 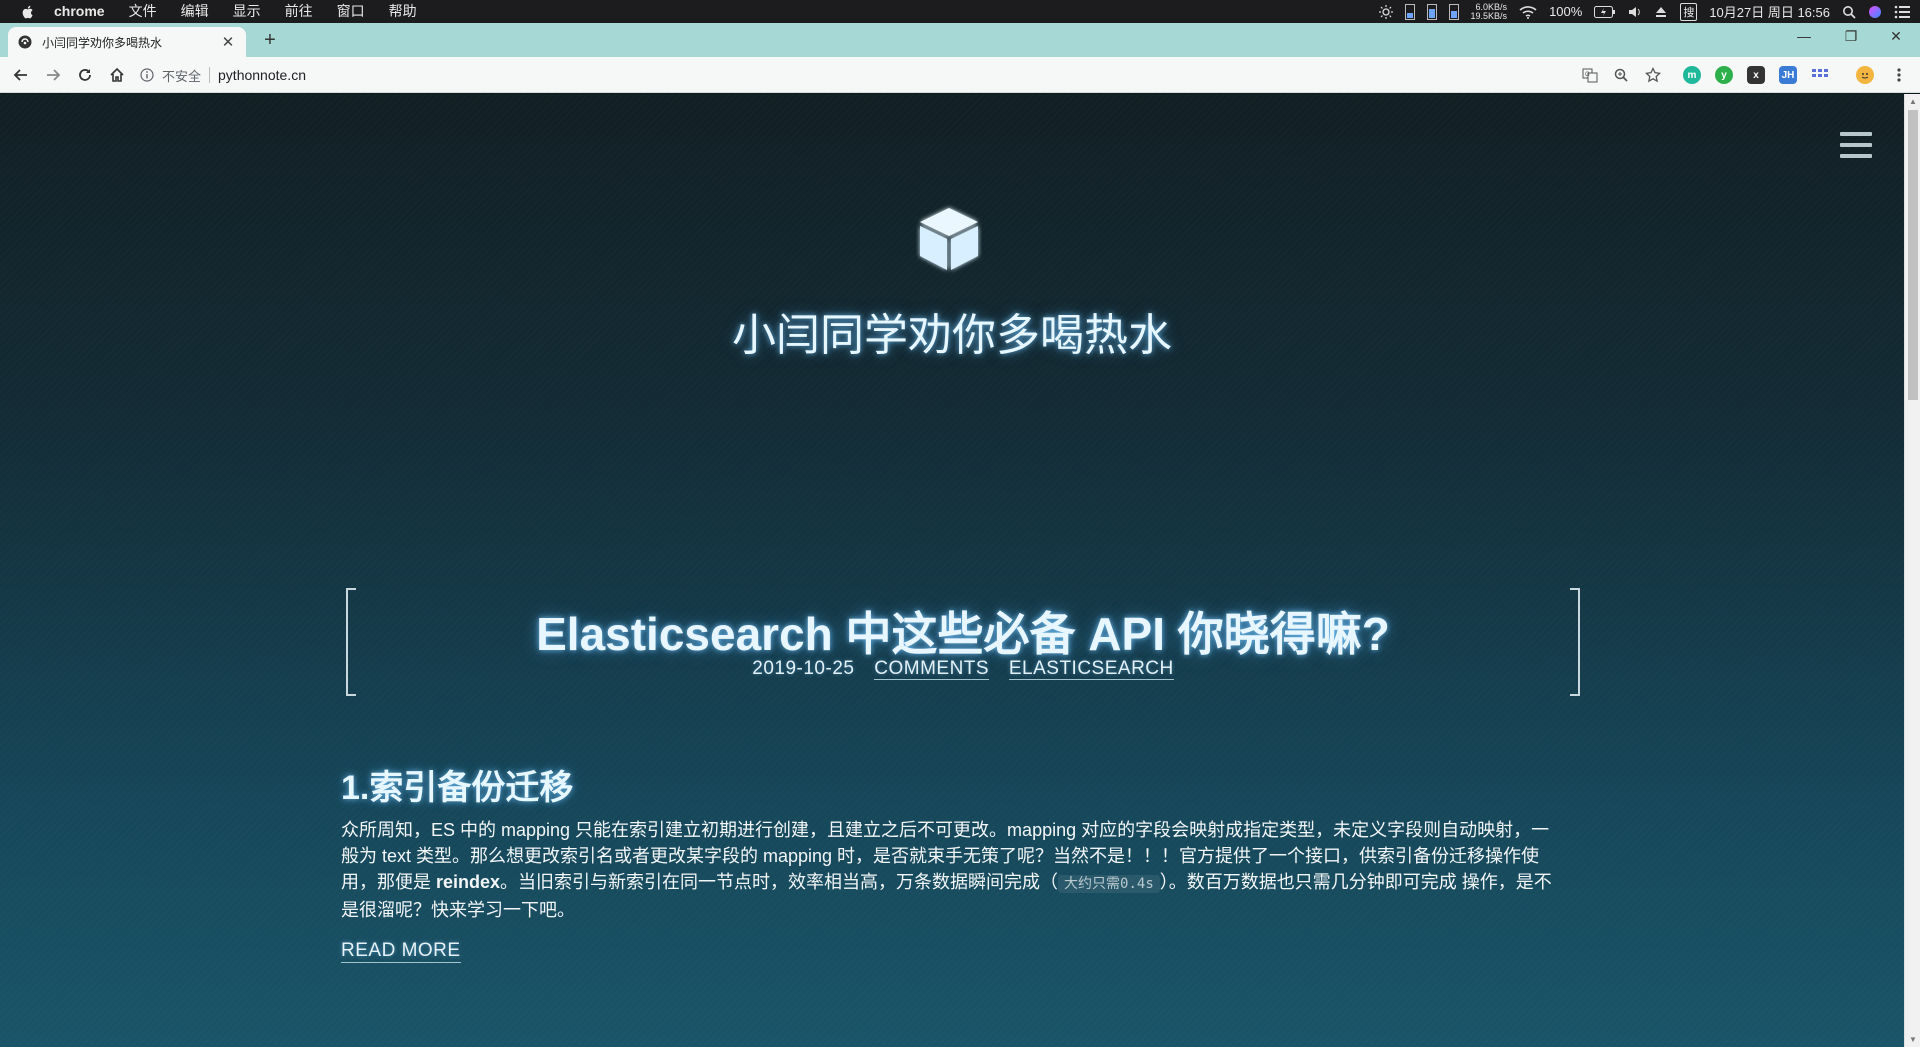 What do you see at coordinates (102, 42) in the screenshot?
I see `tab-title: 小闫同学劝你多喝热水` at bounding box center [102, 42].